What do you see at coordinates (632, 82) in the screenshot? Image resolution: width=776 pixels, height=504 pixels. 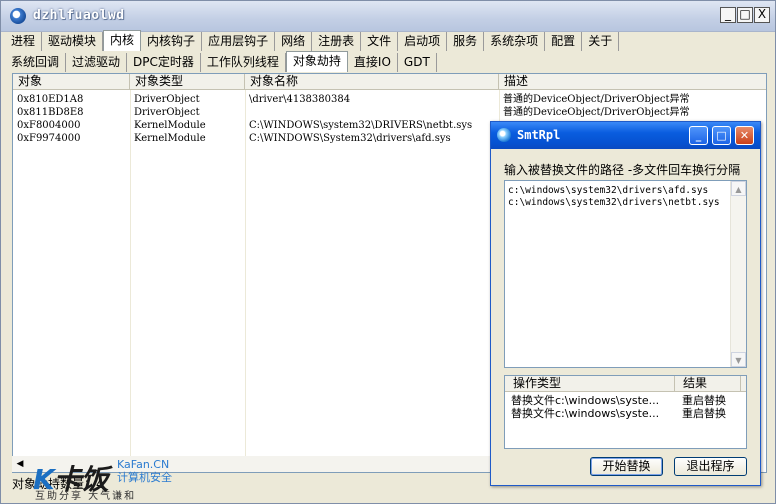 I see `column-header-desc: 描述` at bounding box center [632, 82].